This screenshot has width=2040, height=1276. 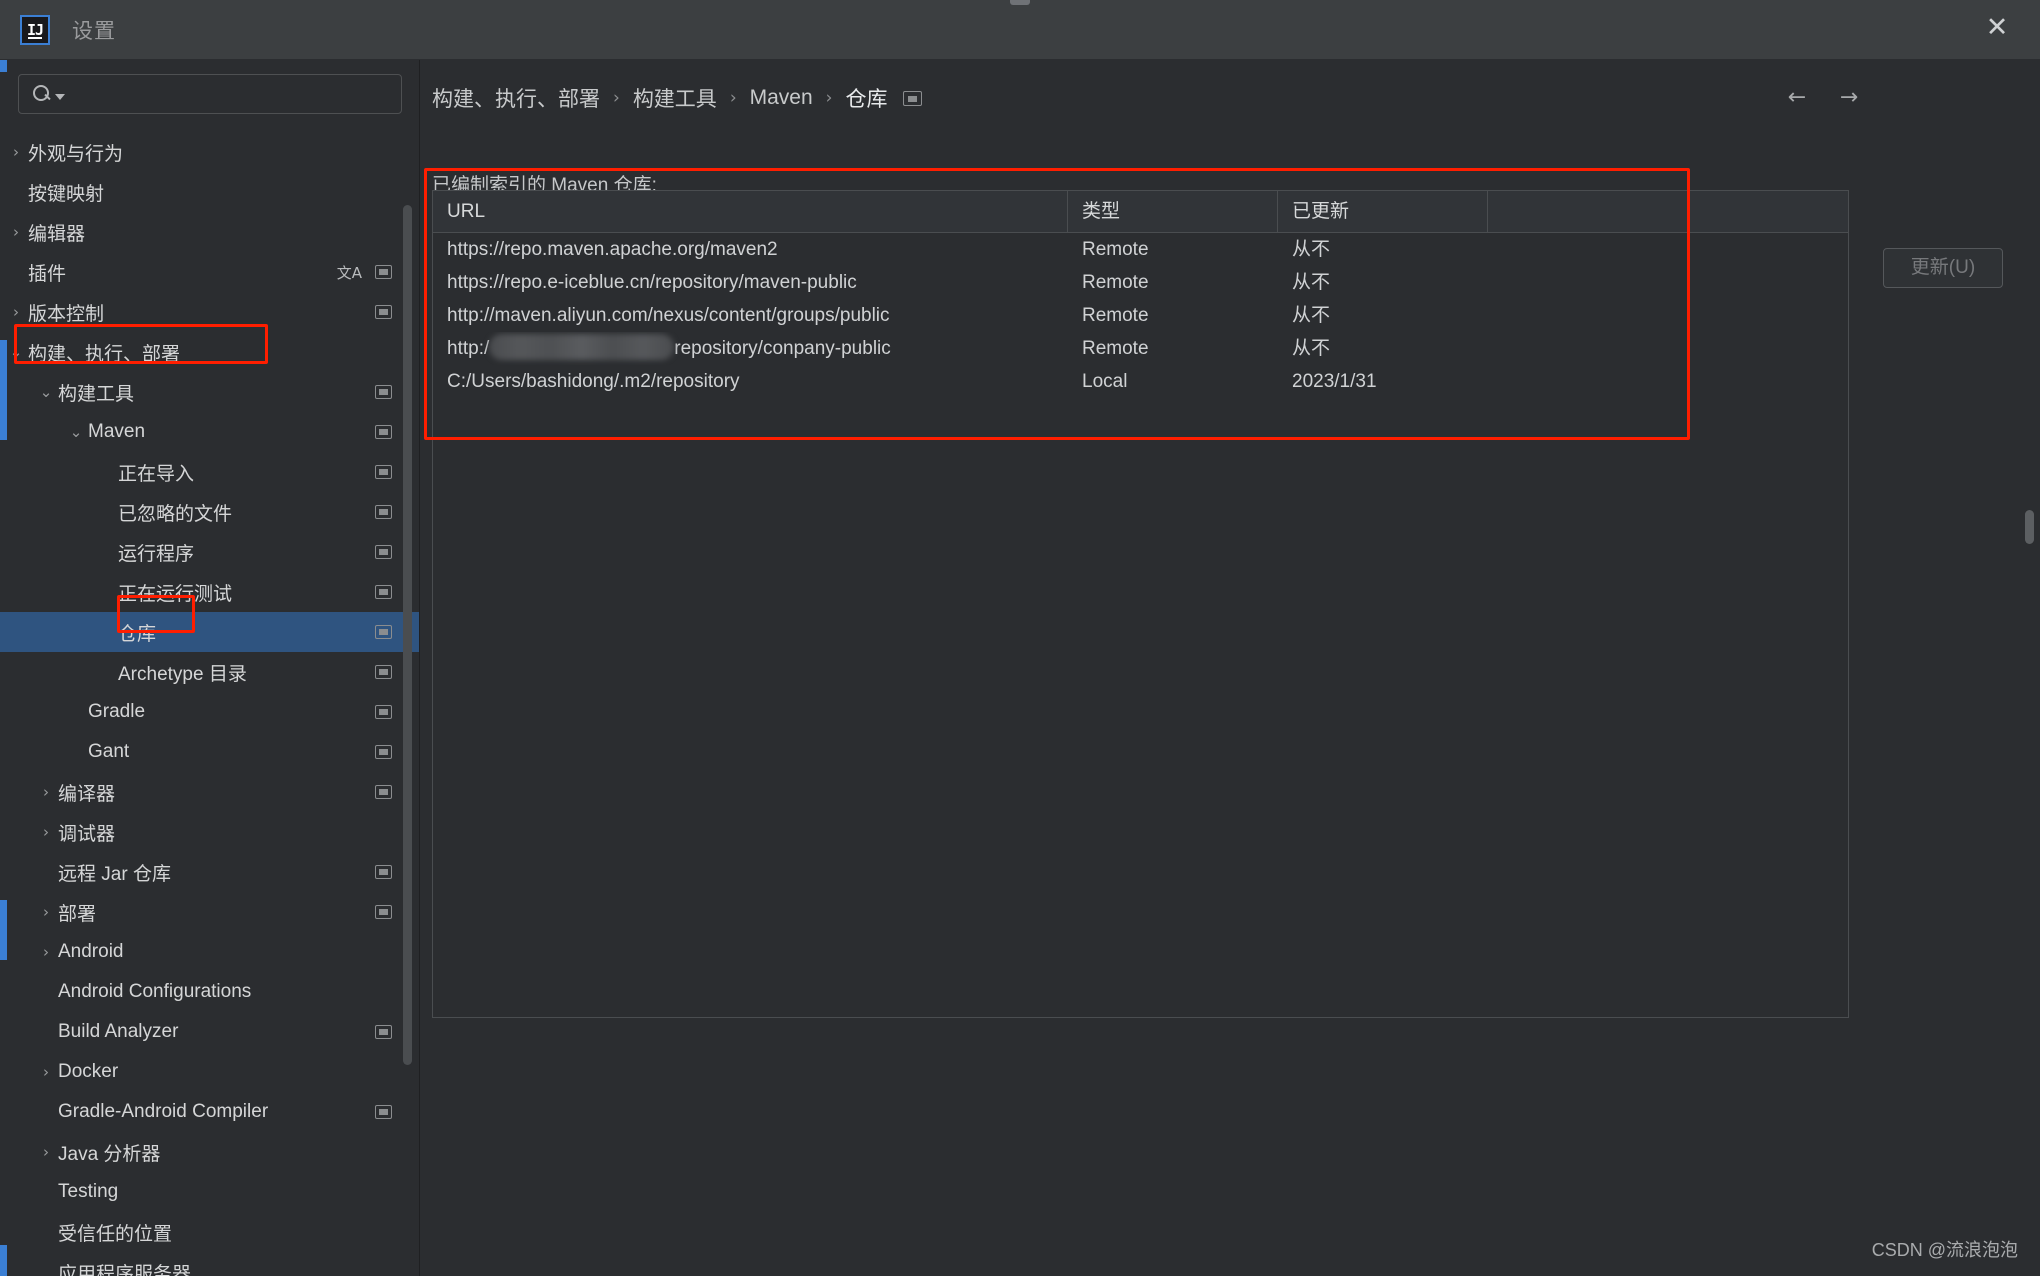 I want to click on close-icon: ✕, so click(x=1997, y=29).